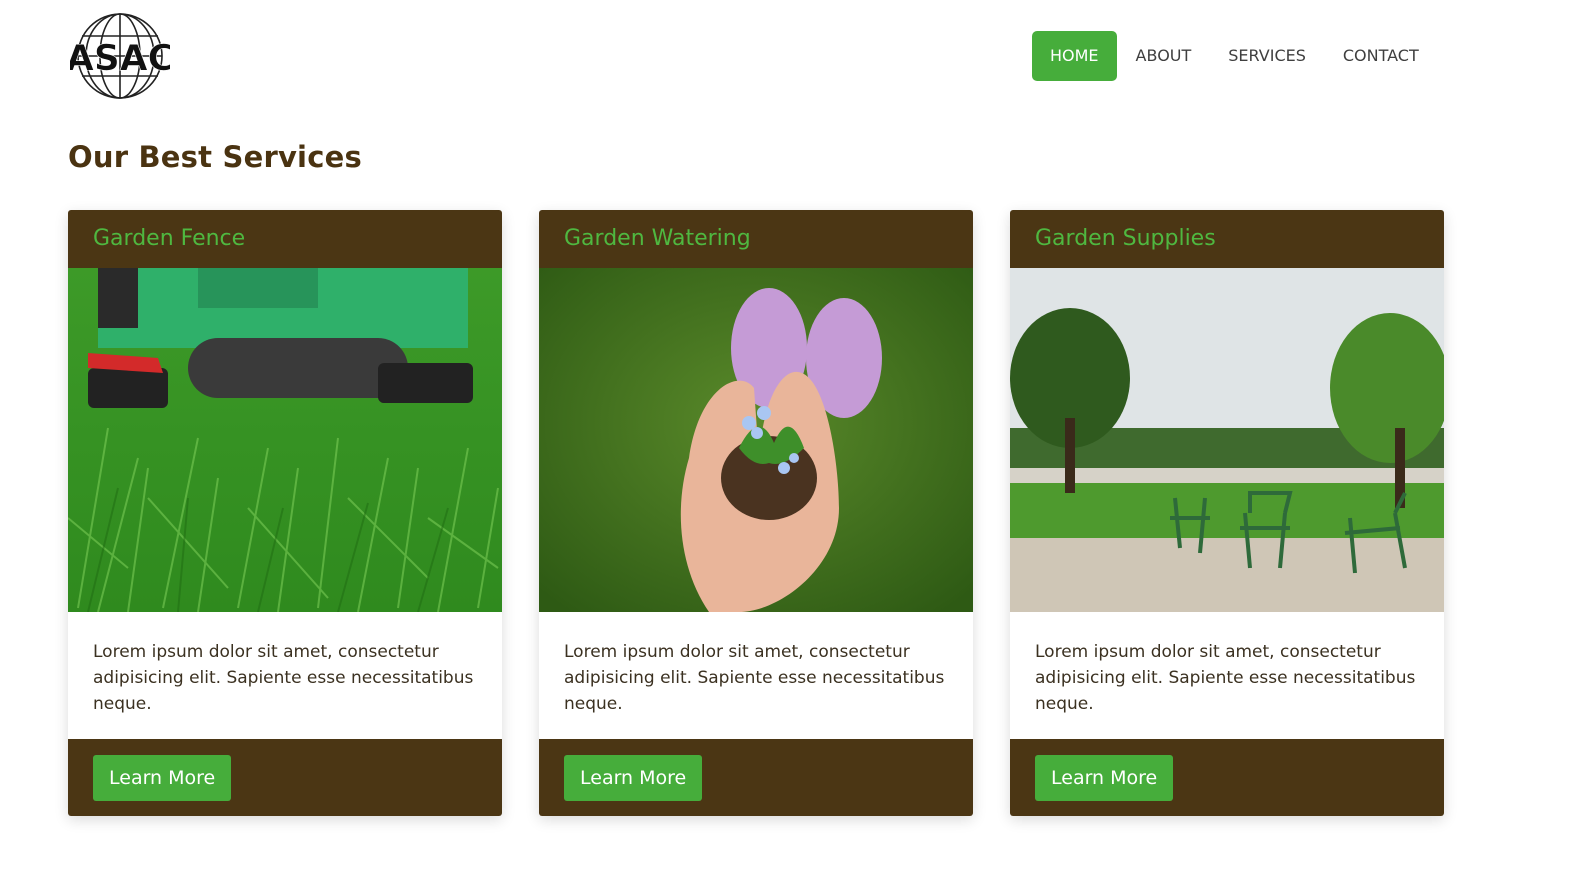 Image resolution: width=1582 pixels, height=880 pixels. Describe the element at coordinates (657, 238) in the screenshot. I see `card-title: Garden Watering` at that location.